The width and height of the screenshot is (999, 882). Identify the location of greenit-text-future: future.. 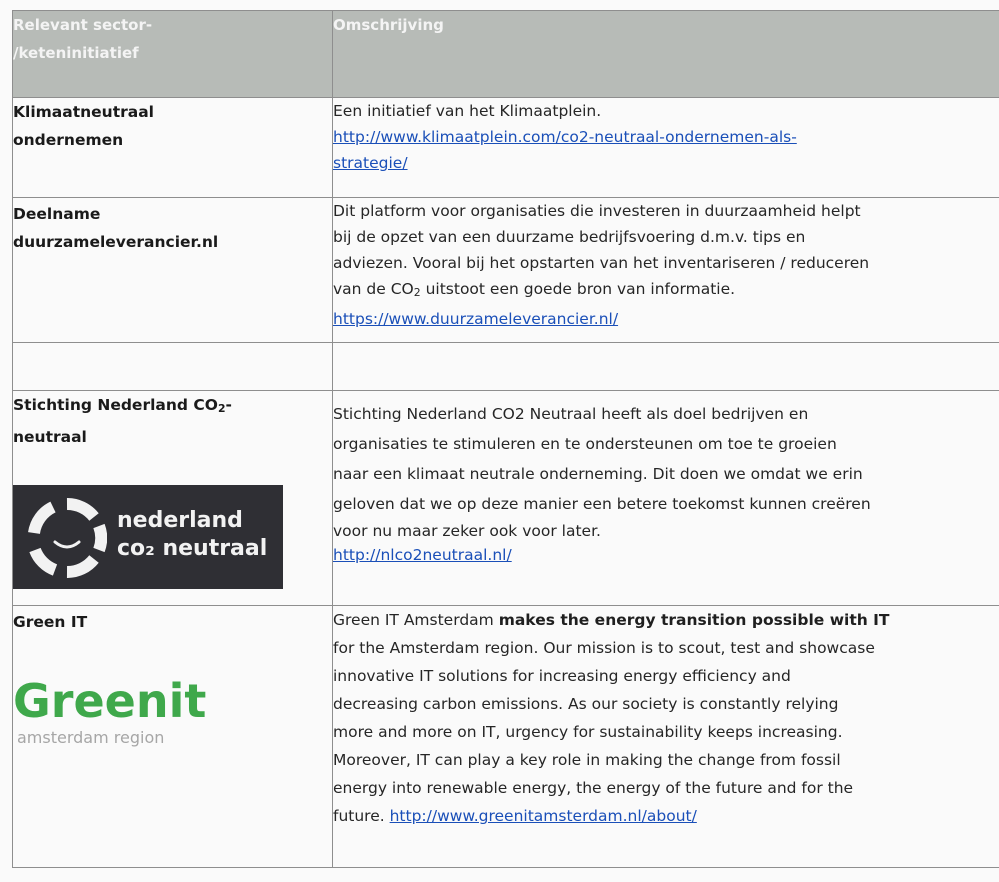
(361, 816).